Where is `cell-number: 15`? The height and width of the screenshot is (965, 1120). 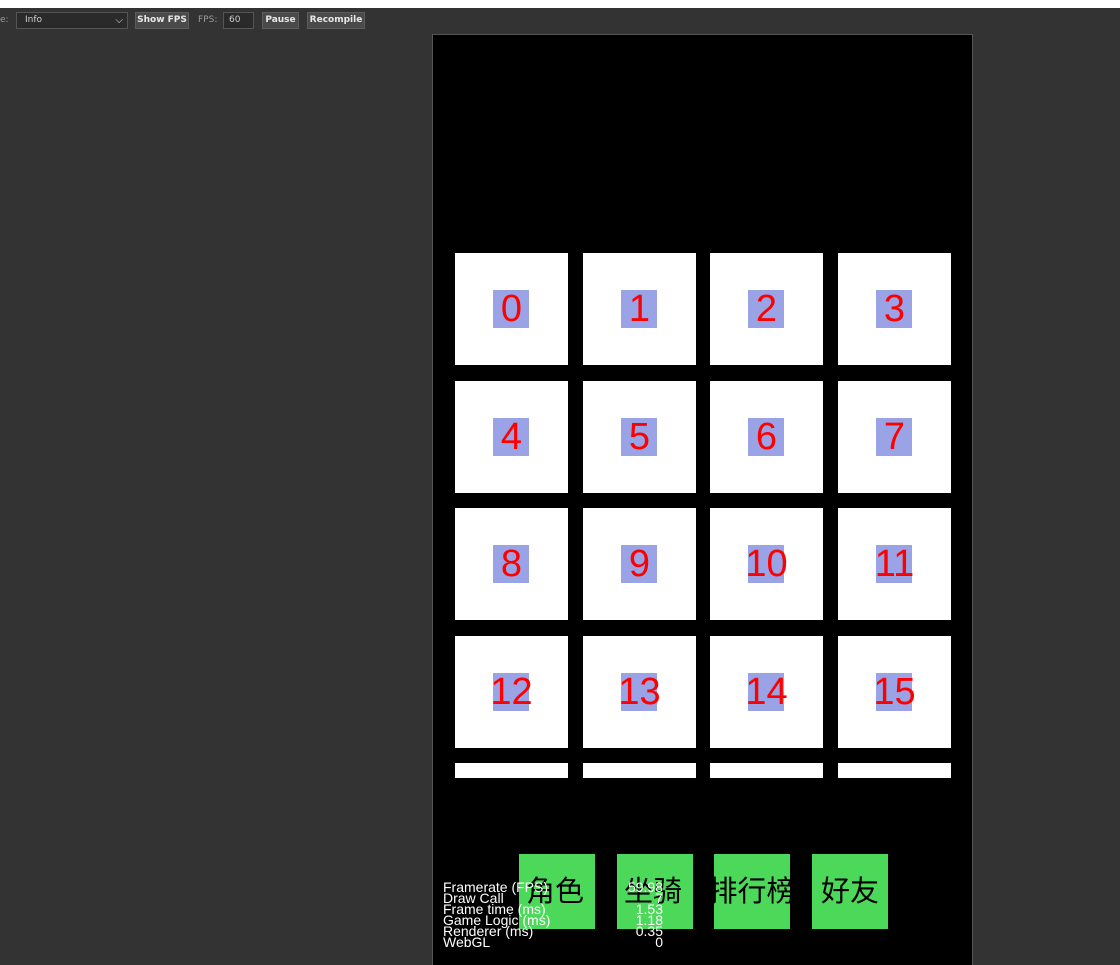 cell-number: 15 is located at coordinates (894, 692).